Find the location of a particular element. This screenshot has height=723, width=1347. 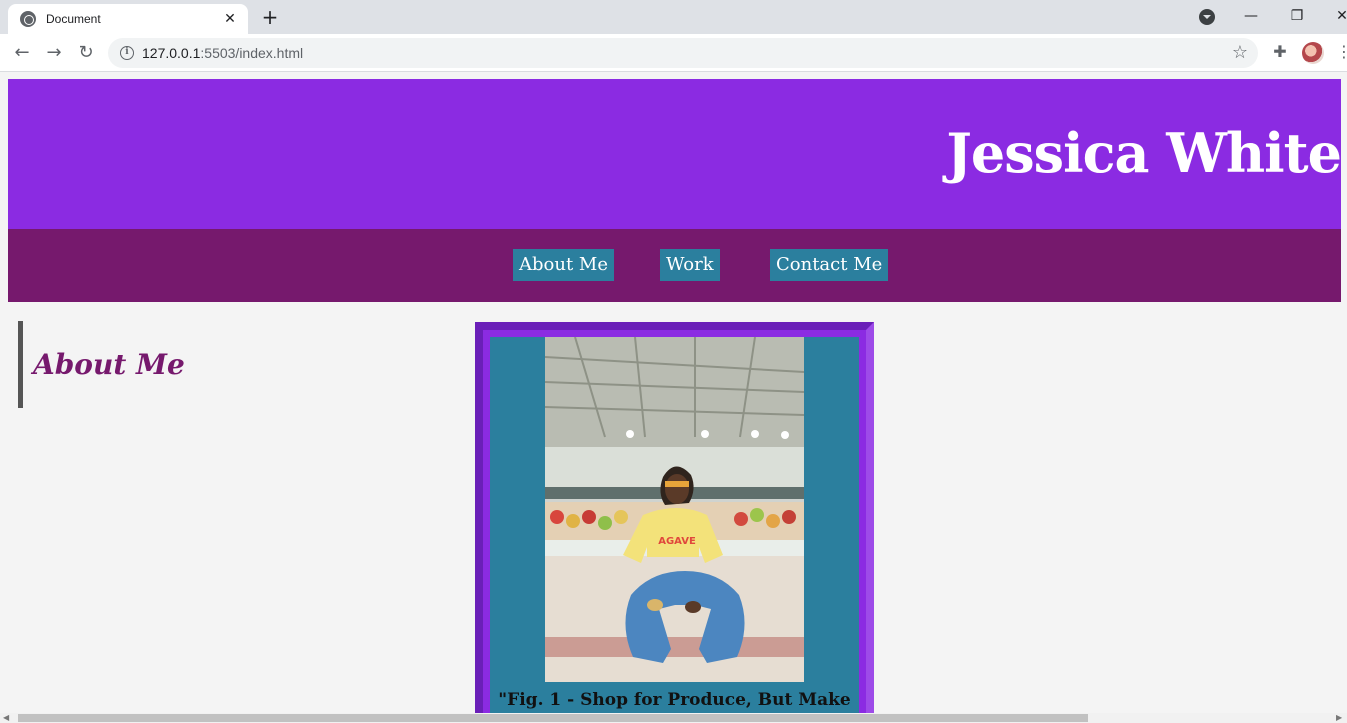

scroll-left-icon: ◀ is located at coordinates (6, 718).